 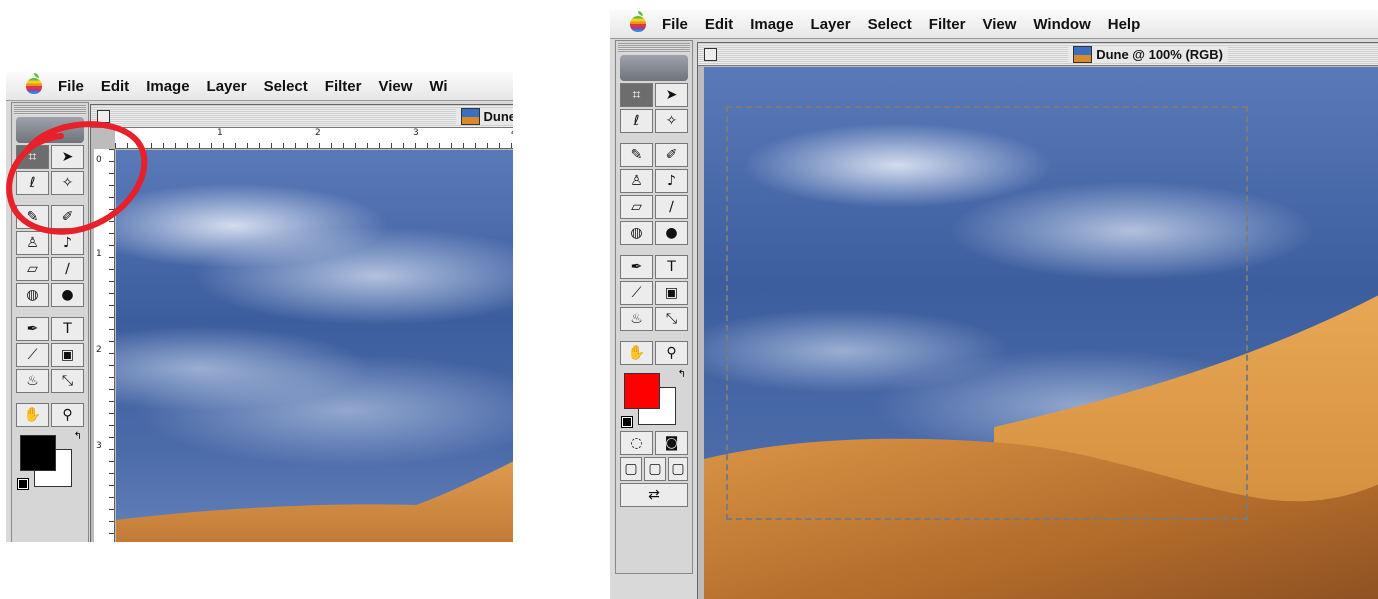 What do you see at coordinates (1159, 54) in the screenshot?
I see `document-title-text: Dune @ 100% (RGB)` at bounding box center [1159, 54].